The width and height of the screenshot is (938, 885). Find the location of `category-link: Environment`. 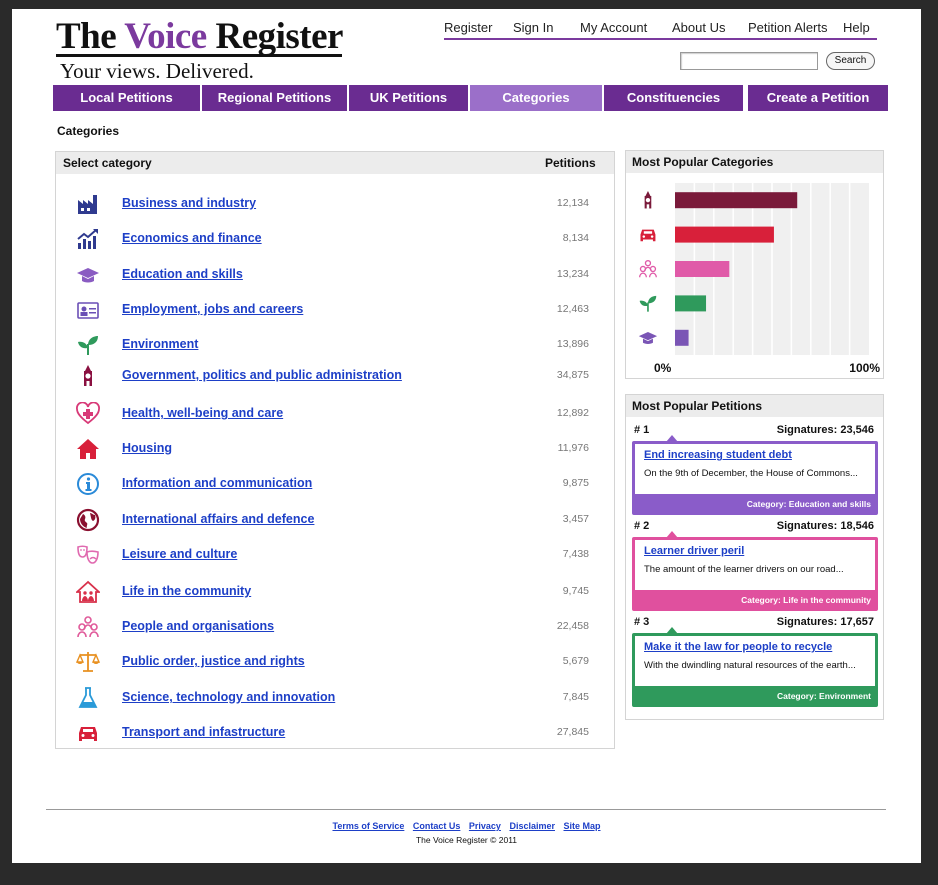

category-link: Environment is located at coordinates (160, 344).